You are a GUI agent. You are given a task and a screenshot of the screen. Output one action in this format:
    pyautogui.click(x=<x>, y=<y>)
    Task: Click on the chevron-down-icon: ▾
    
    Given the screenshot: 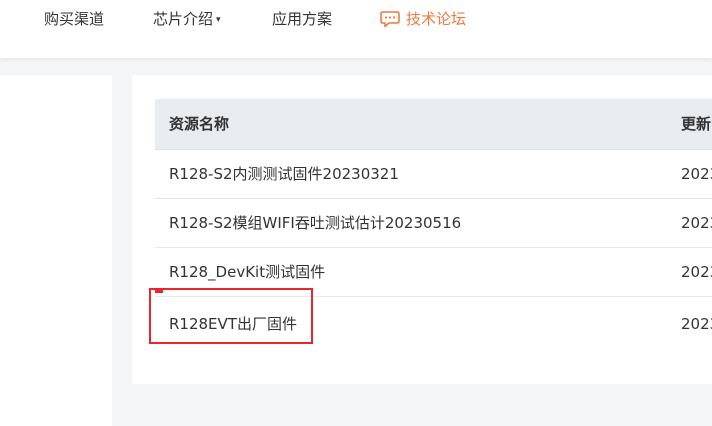 What is the action you would take?
    pyautogui.click(x=218, y=20)
    